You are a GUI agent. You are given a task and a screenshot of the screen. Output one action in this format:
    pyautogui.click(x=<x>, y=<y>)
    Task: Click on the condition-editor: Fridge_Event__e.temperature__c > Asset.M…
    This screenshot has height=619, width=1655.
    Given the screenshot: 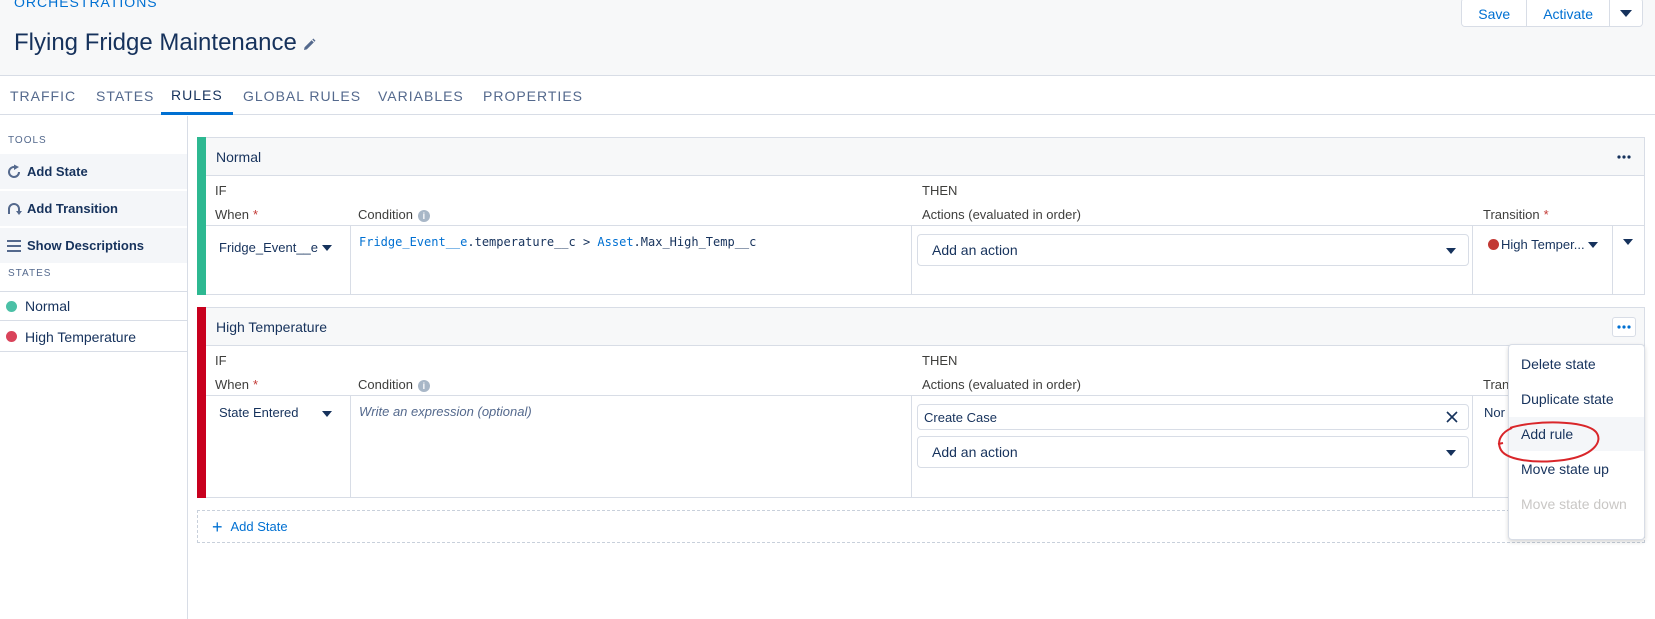 What is the action you would take?
    pyautogui.click(x=631, y=260)
    